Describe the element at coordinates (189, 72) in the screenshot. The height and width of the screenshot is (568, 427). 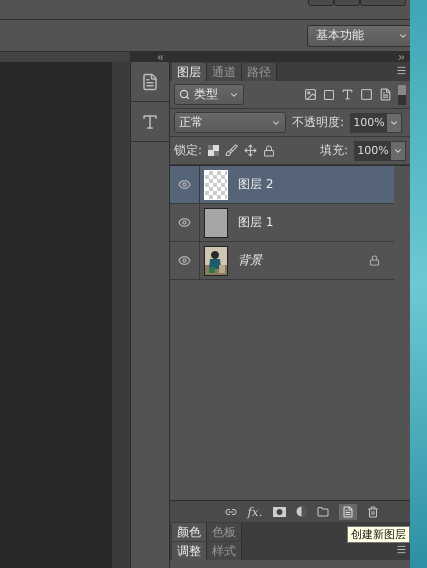
I see `panel-tab: 图层` at that location.